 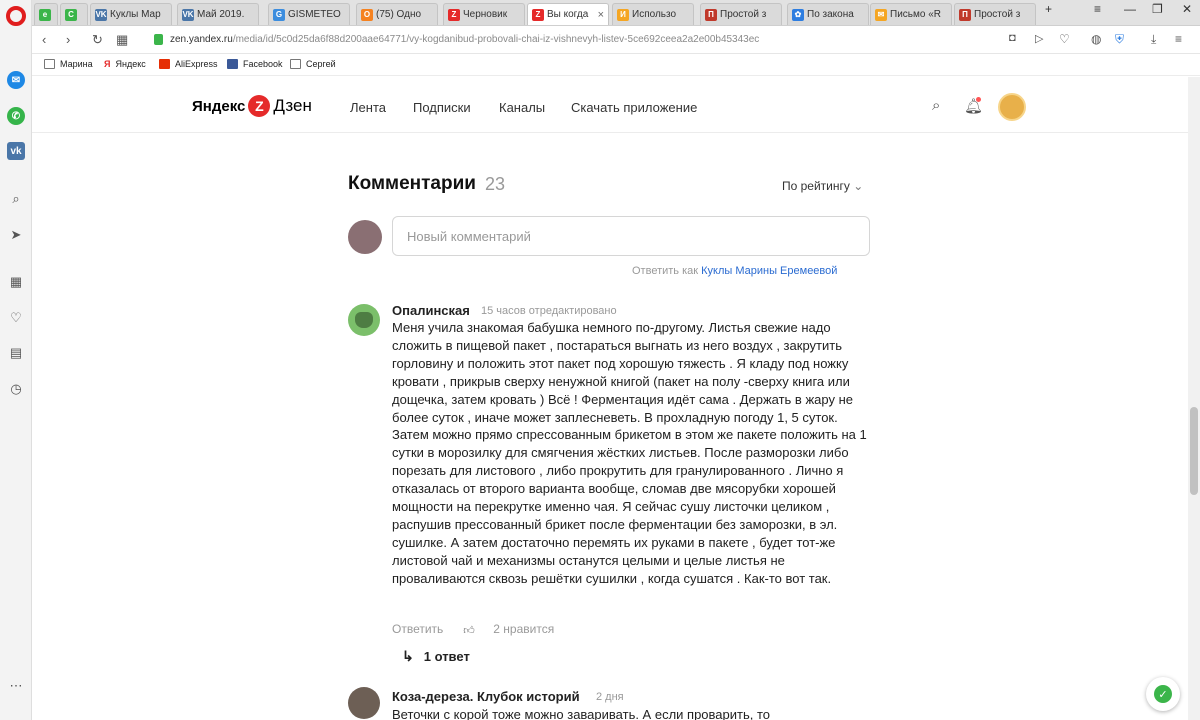 What do you see at coordinates (417, 629) in the screenshot?
I see `reply-button: Ответить` at bounding box center [417, 629].